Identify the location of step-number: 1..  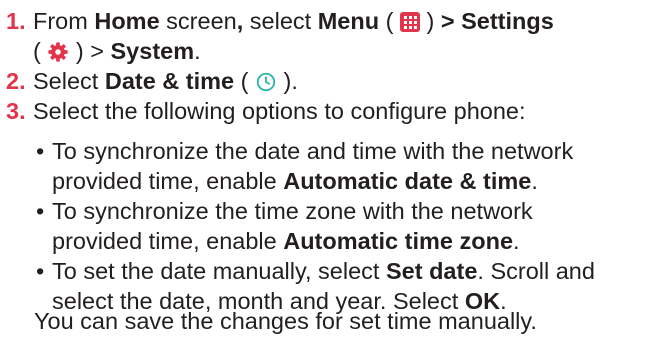
(16, 21).